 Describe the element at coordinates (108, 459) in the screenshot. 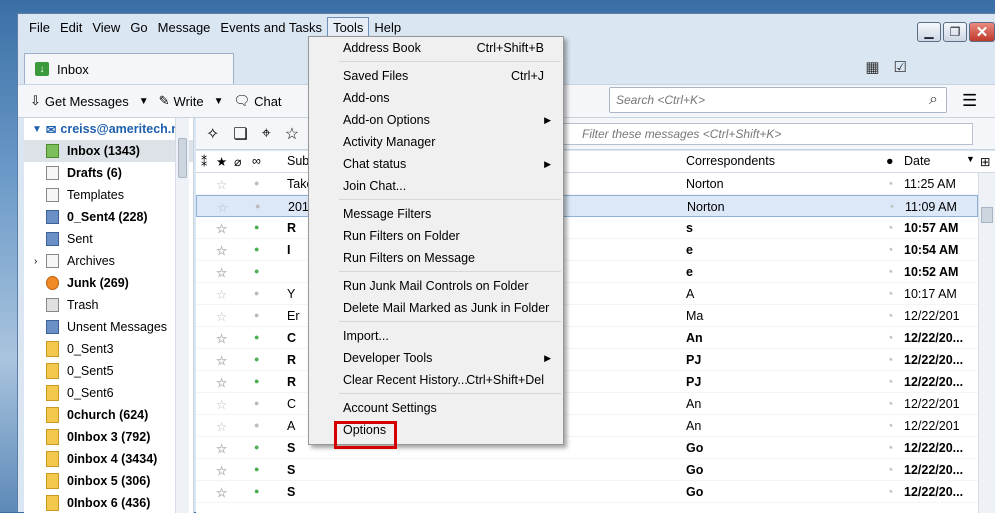

I see `folder-item: 0inbox 4 (3434)` at that location.